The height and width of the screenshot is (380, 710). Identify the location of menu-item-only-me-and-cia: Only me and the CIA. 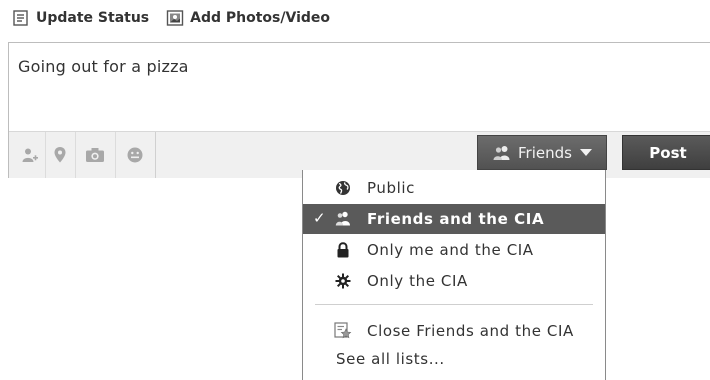
(454, 250).